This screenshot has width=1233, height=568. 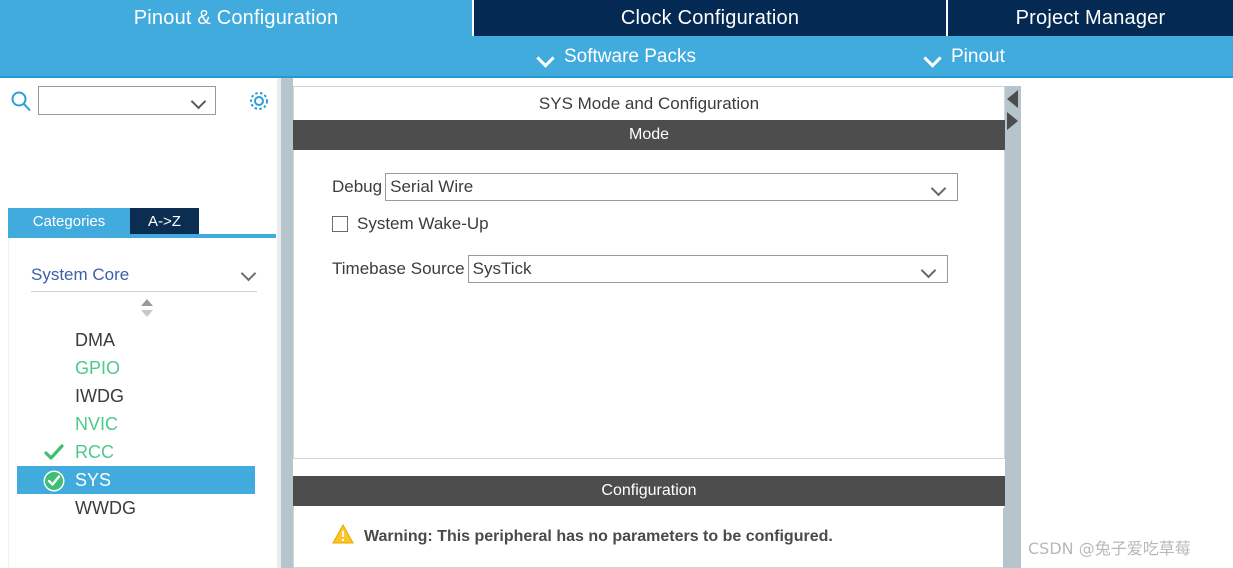 I want to click on search-icon, so click(x=21, y=101).